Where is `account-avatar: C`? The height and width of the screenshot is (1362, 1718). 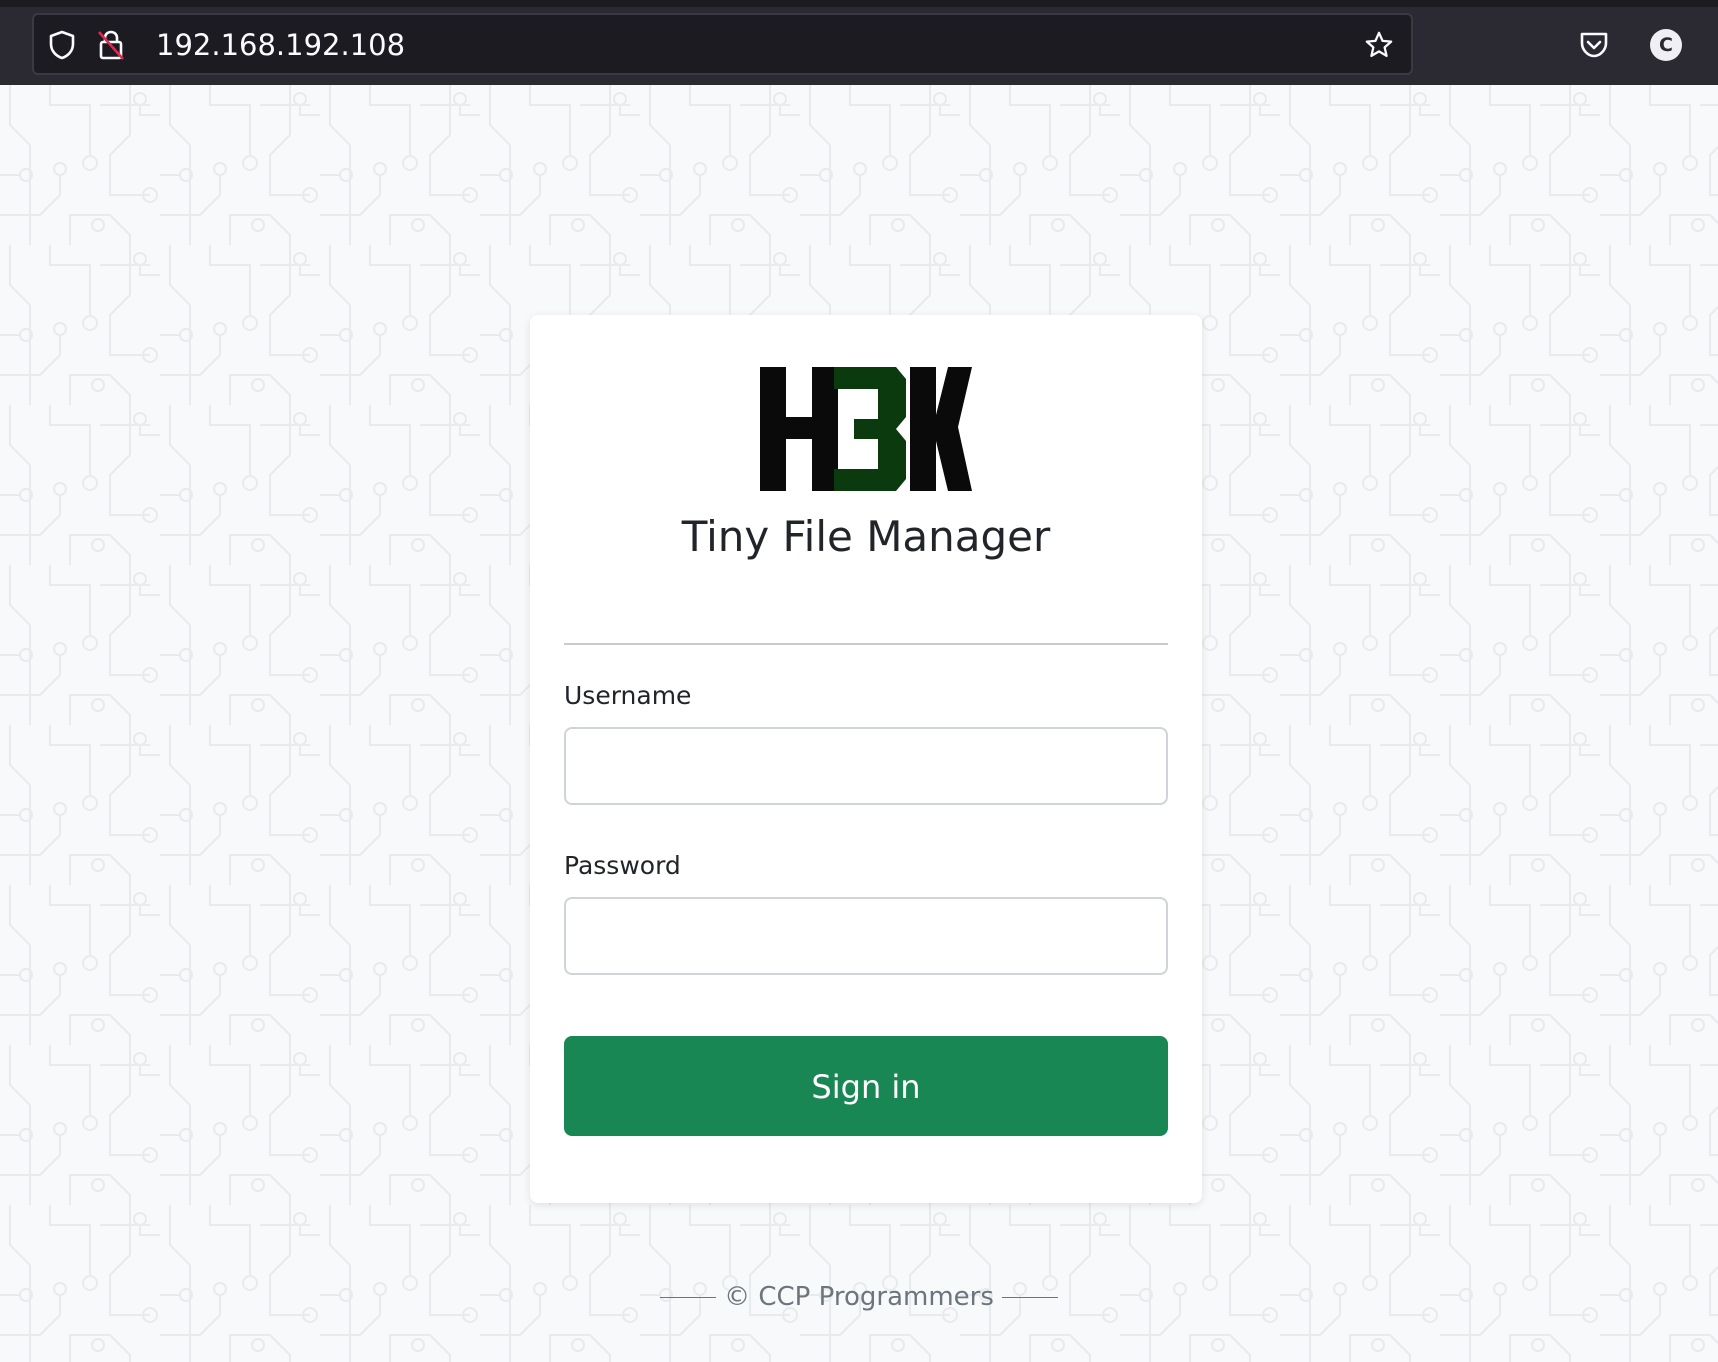 account-avatar: C is located at coordinates (1666, 45).